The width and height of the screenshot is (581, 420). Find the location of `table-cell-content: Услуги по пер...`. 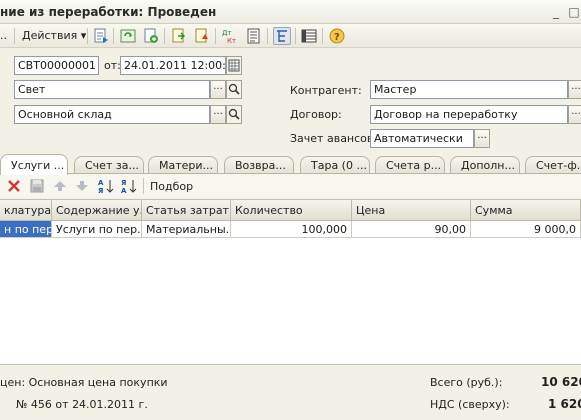

table-cell-content: Услуги по пер... is located at coordinates (97, 229).